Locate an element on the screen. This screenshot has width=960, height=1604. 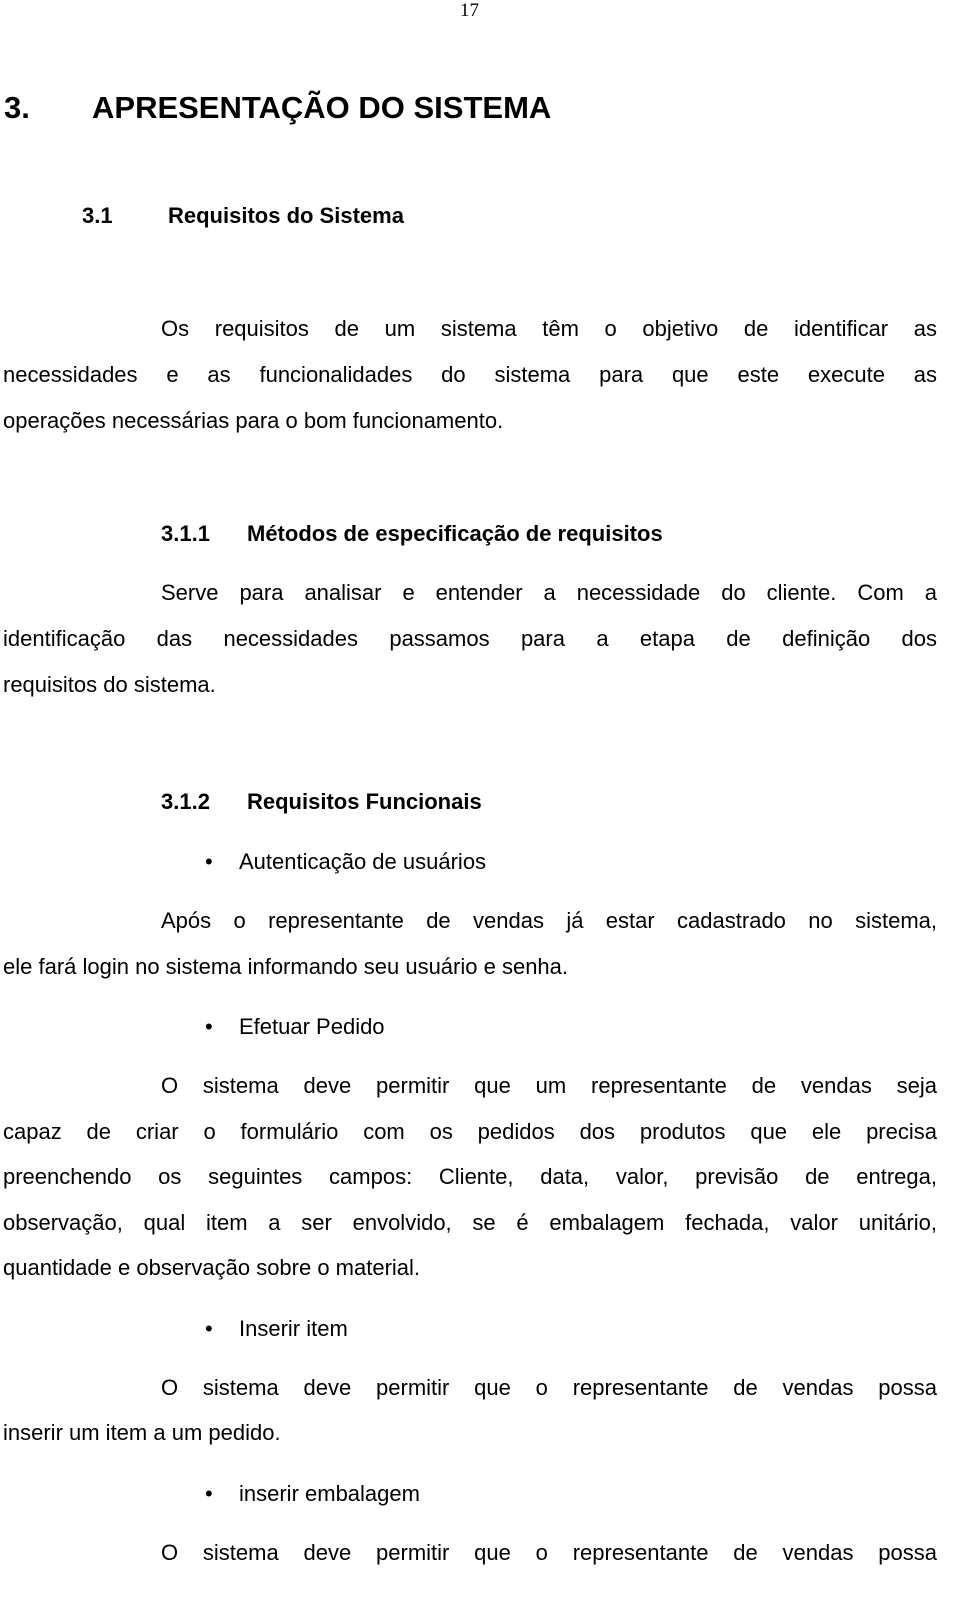
list-item-label: inserir embalagem is located at coordinates (329, 1493).